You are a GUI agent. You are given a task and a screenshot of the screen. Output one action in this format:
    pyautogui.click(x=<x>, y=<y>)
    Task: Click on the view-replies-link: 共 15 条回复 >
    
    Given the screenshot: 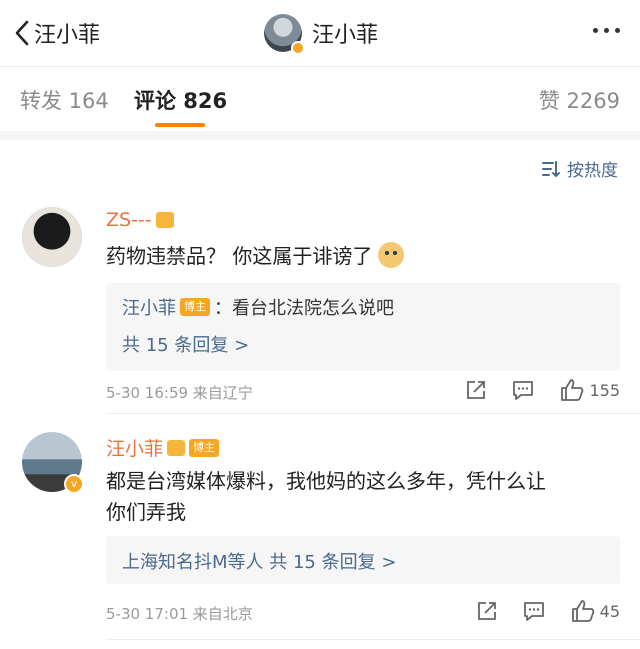 What is the action you would take?
    pyautogui.click(x=185, y=344)
    